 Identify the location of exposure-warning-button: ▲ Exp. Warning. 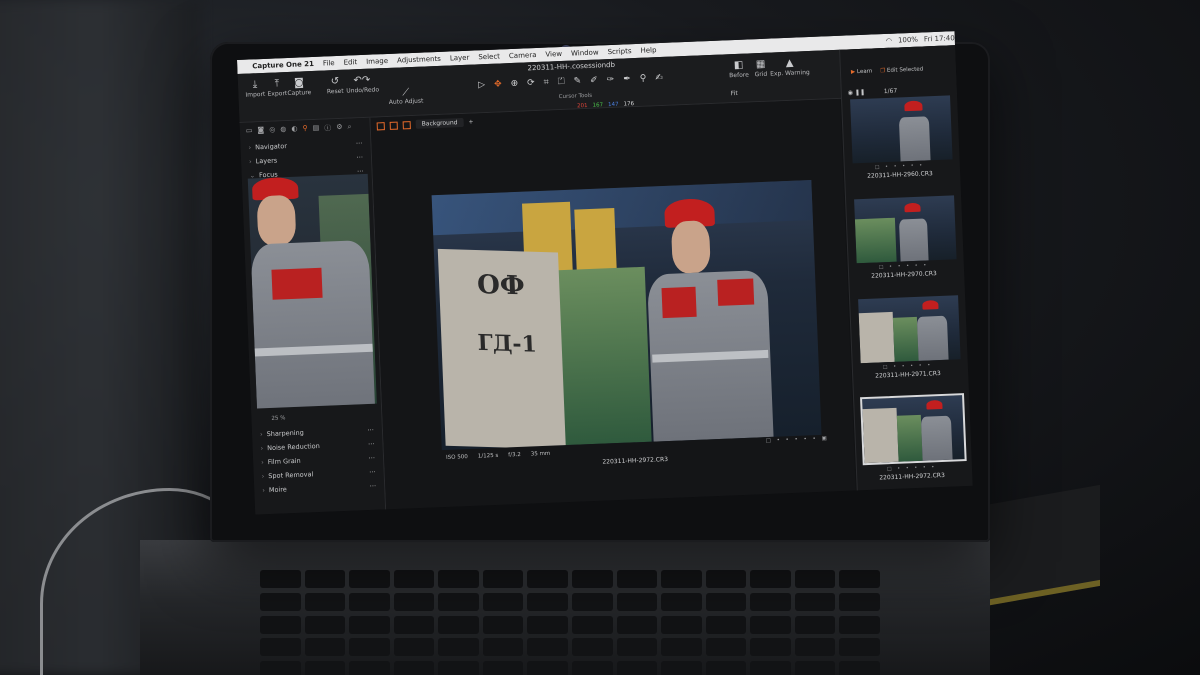
(789, 67).